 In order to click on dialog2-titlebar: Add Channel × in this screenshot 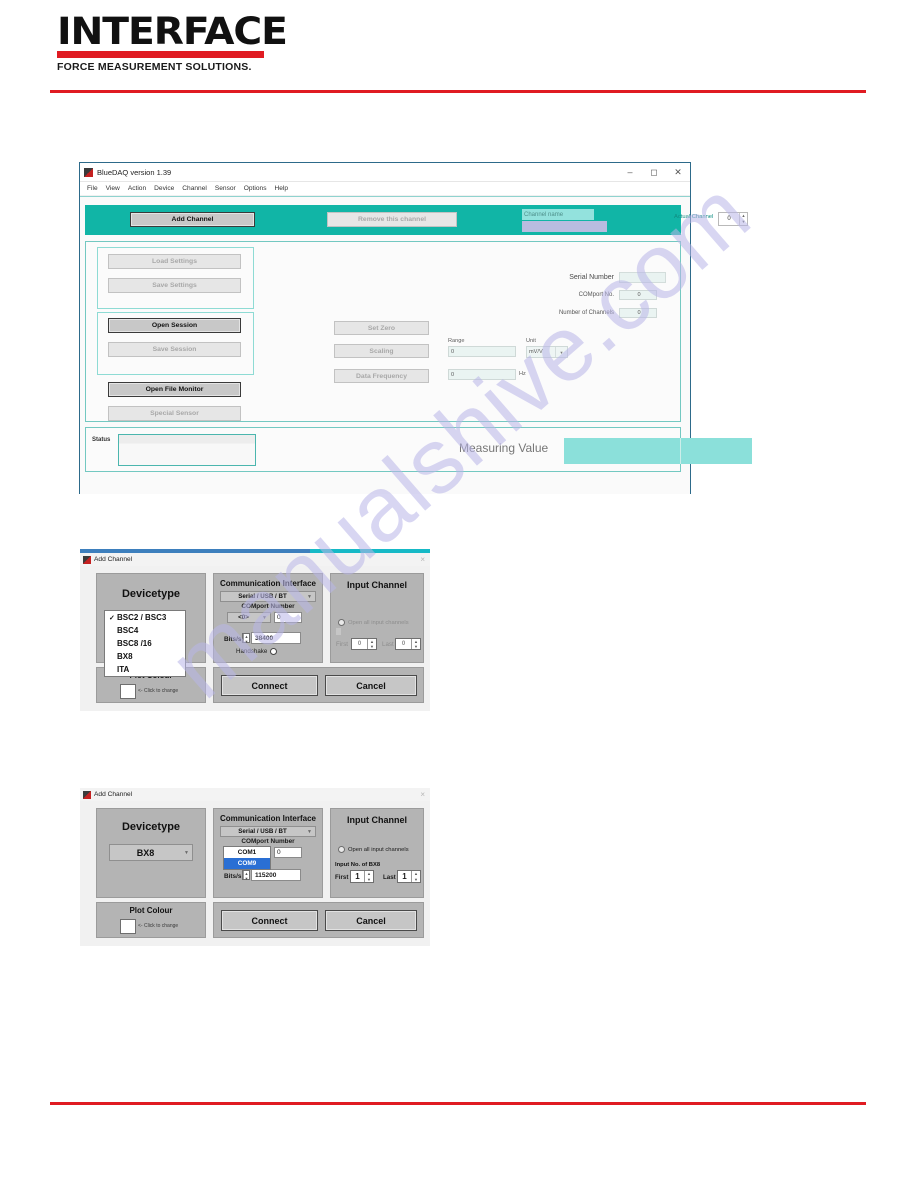, I will do `click(255, 794)`.